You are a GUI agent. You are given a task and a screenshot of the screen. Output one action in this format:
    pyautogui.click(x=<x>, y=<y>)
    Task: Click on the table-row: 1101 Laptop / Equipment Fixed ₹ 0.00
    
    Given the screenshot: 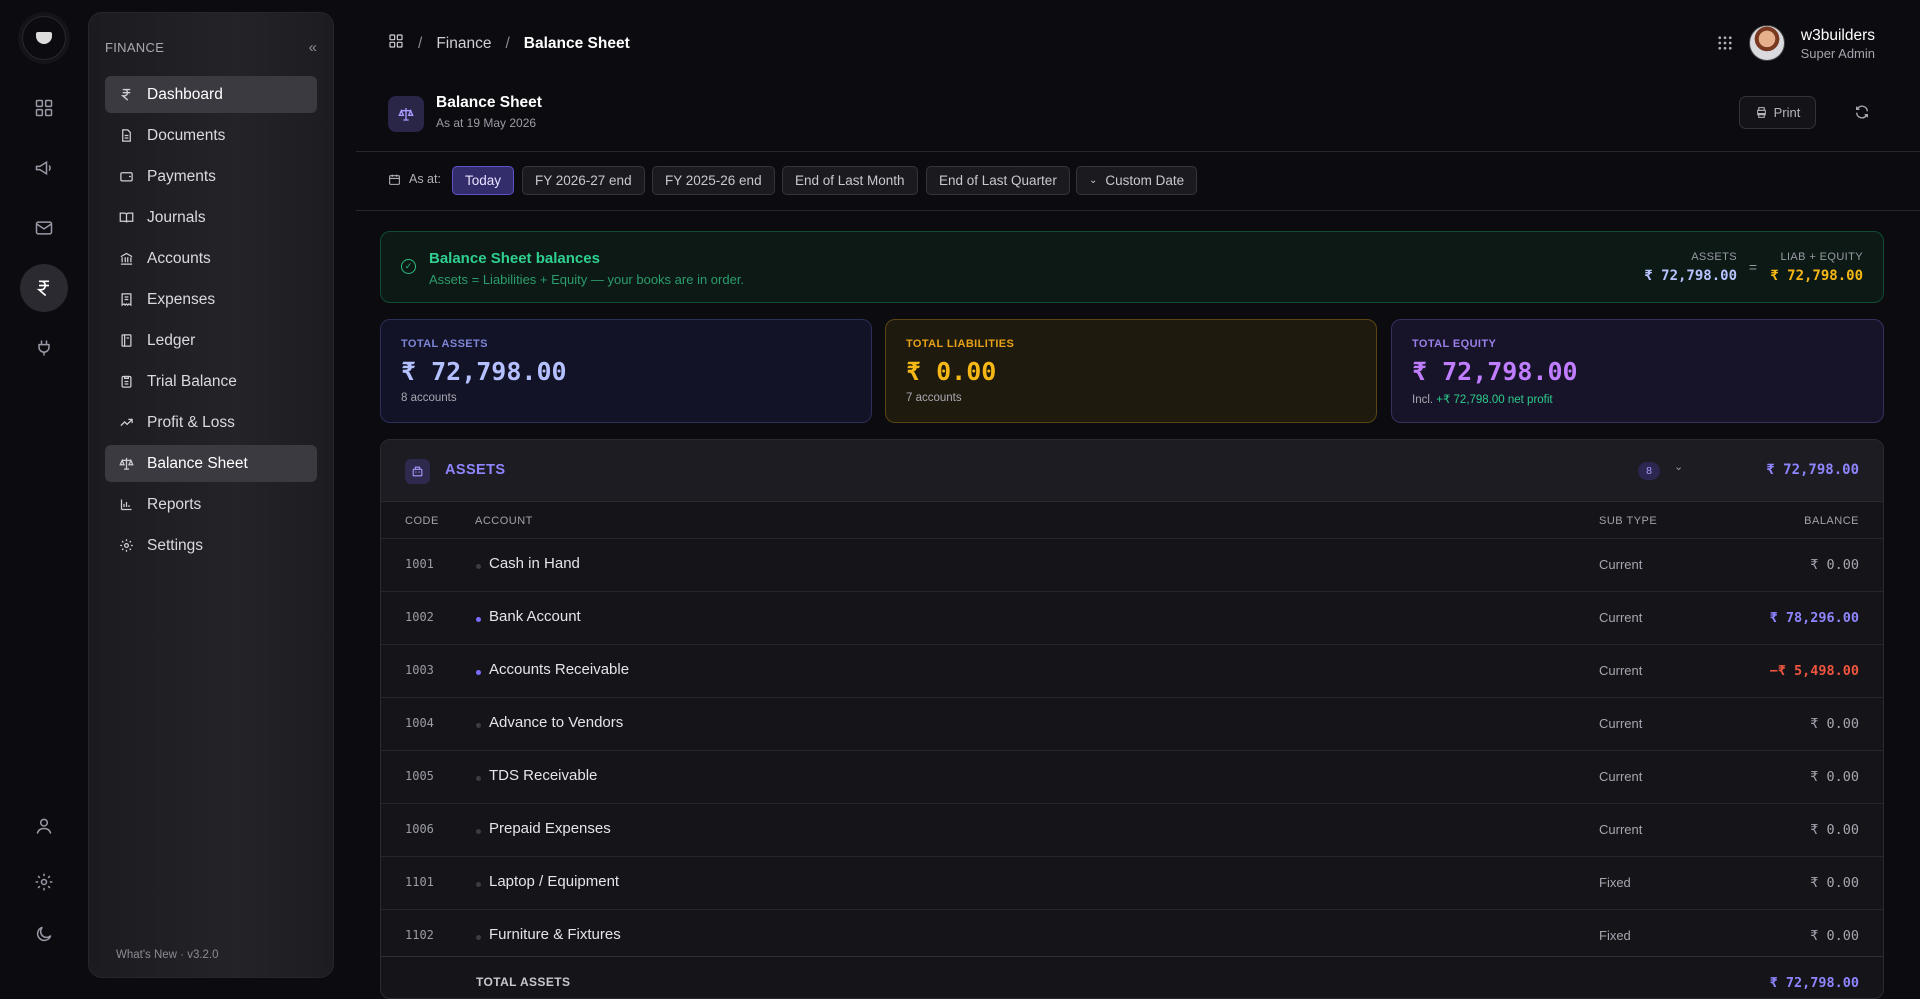 What is the action you would take?
    pyautogui.click(x=1132, y=882)
    